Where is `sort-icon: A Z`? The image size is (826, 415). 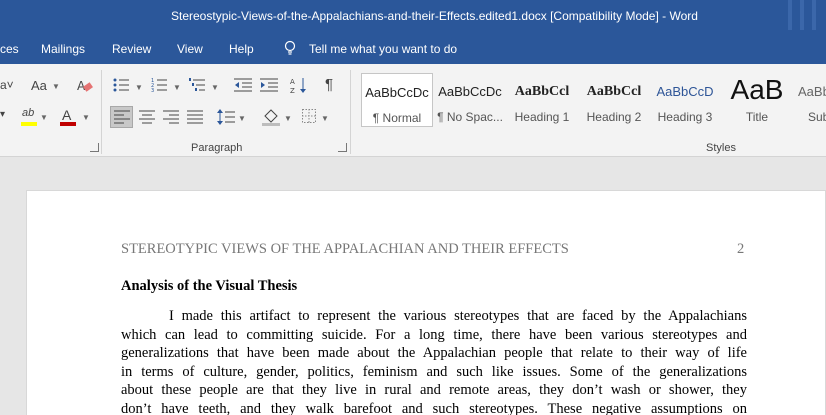 sort-icon: A Z is located at coordinates (299, 85).